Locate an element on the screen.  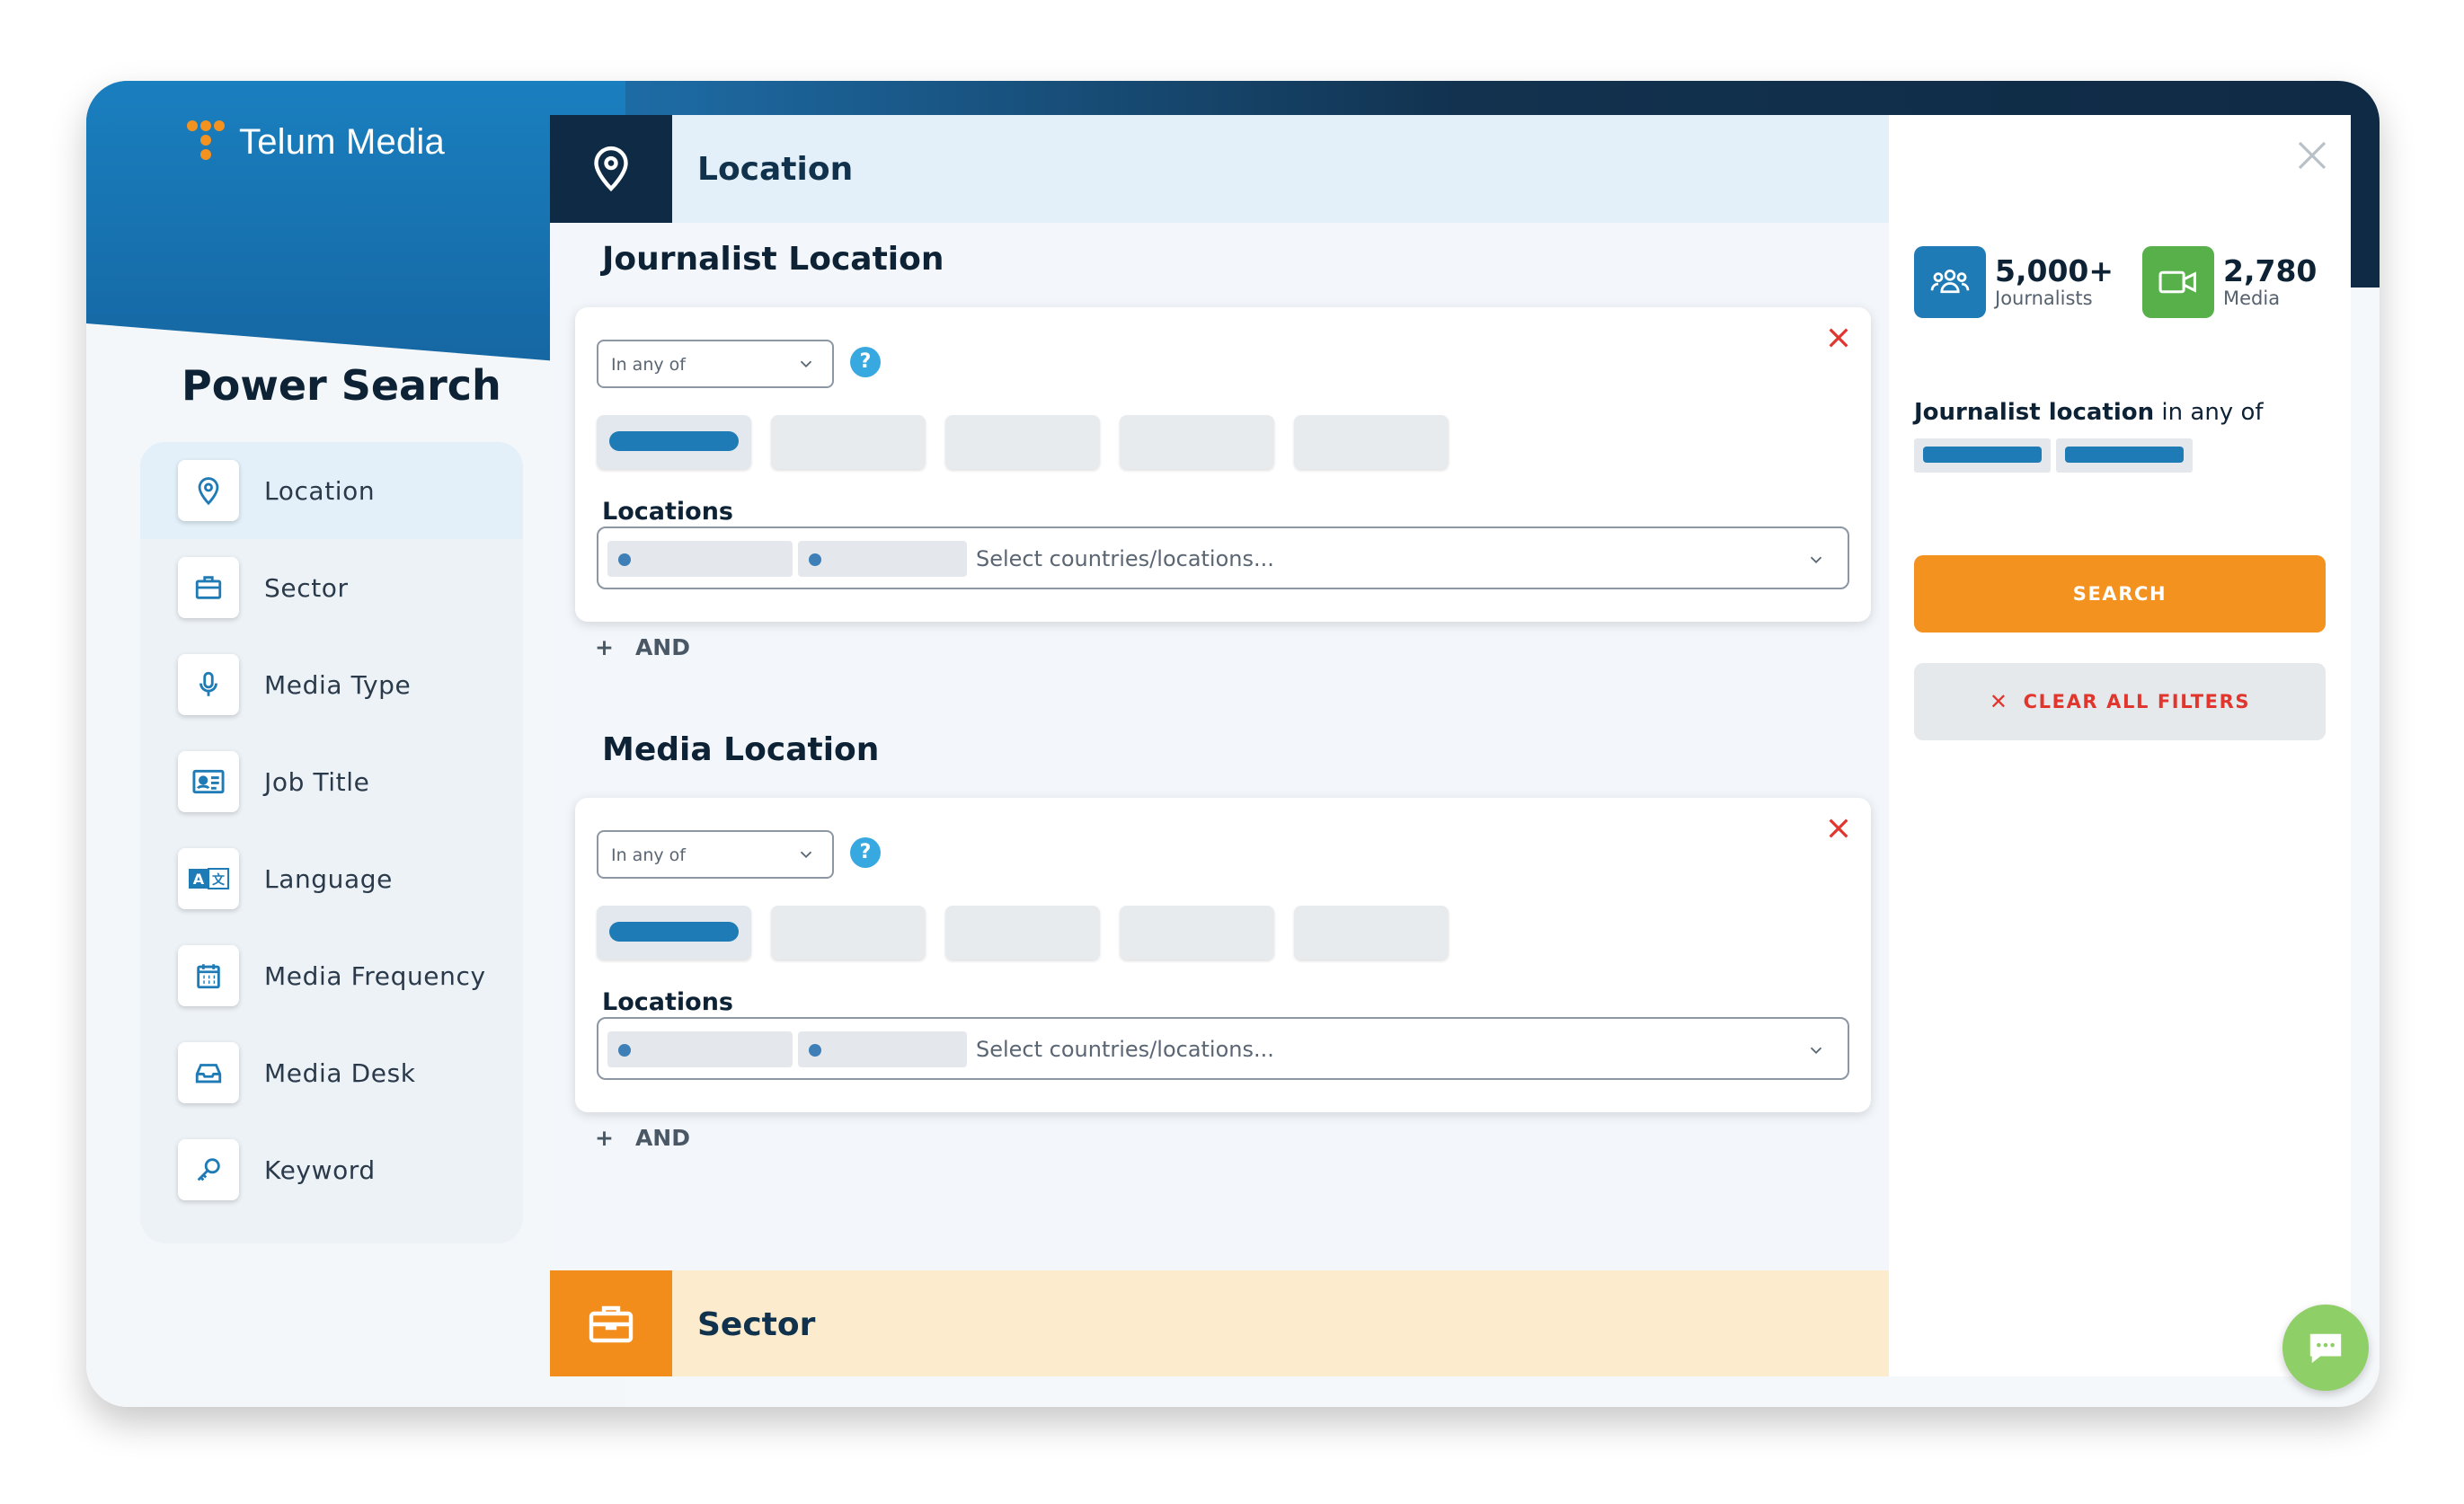
svg-text: 文 is located at coordinates (219, 880).